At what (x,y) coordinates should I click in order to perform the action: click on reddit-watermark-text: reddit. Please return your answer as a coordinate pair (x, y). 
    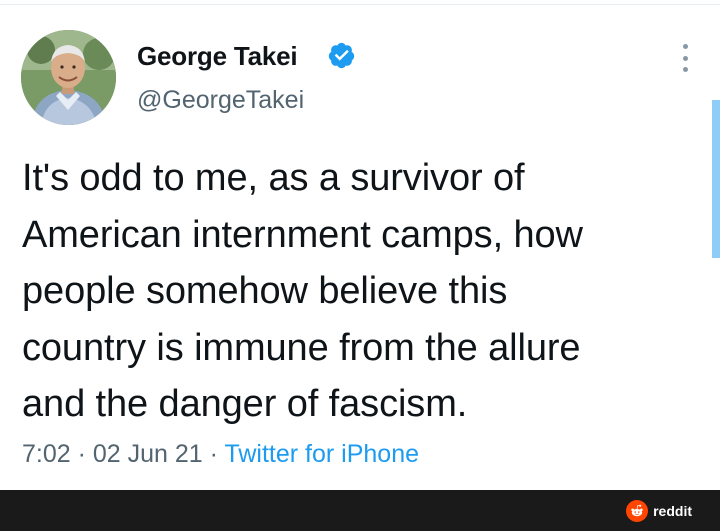
    Looking at the image, I should click on (672, 511).